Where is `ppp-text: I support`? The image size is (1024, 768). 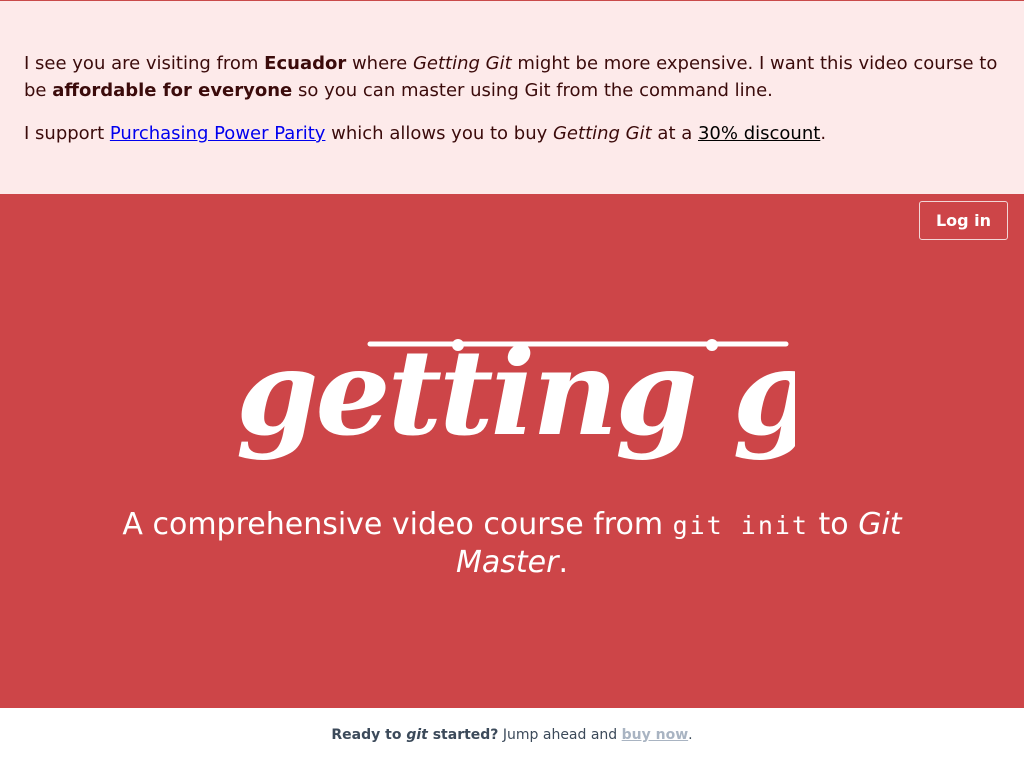 ppp-text: I support is located at coordinates (67, 133).